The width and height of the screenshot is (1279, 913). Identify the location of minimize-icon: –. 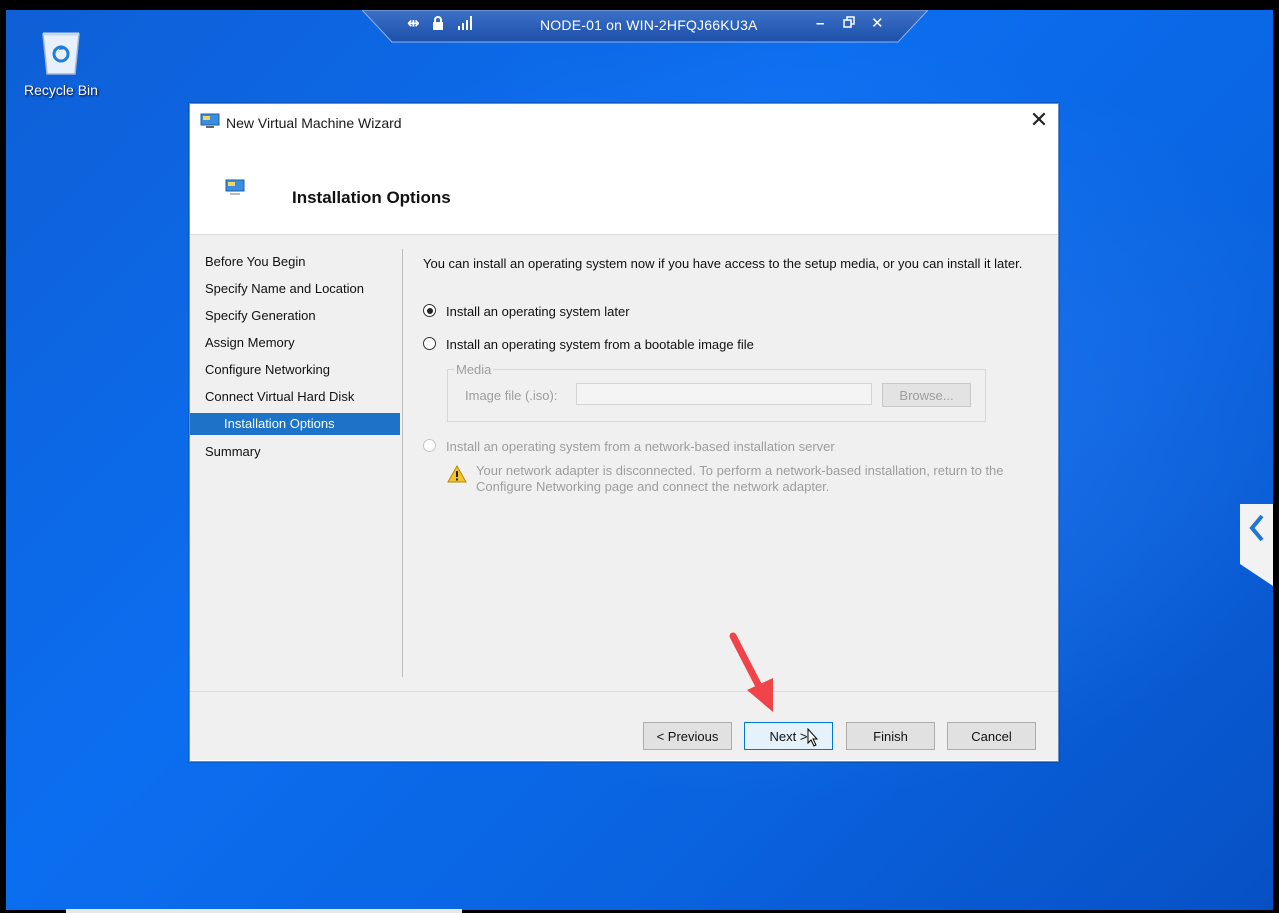
(820, 24).